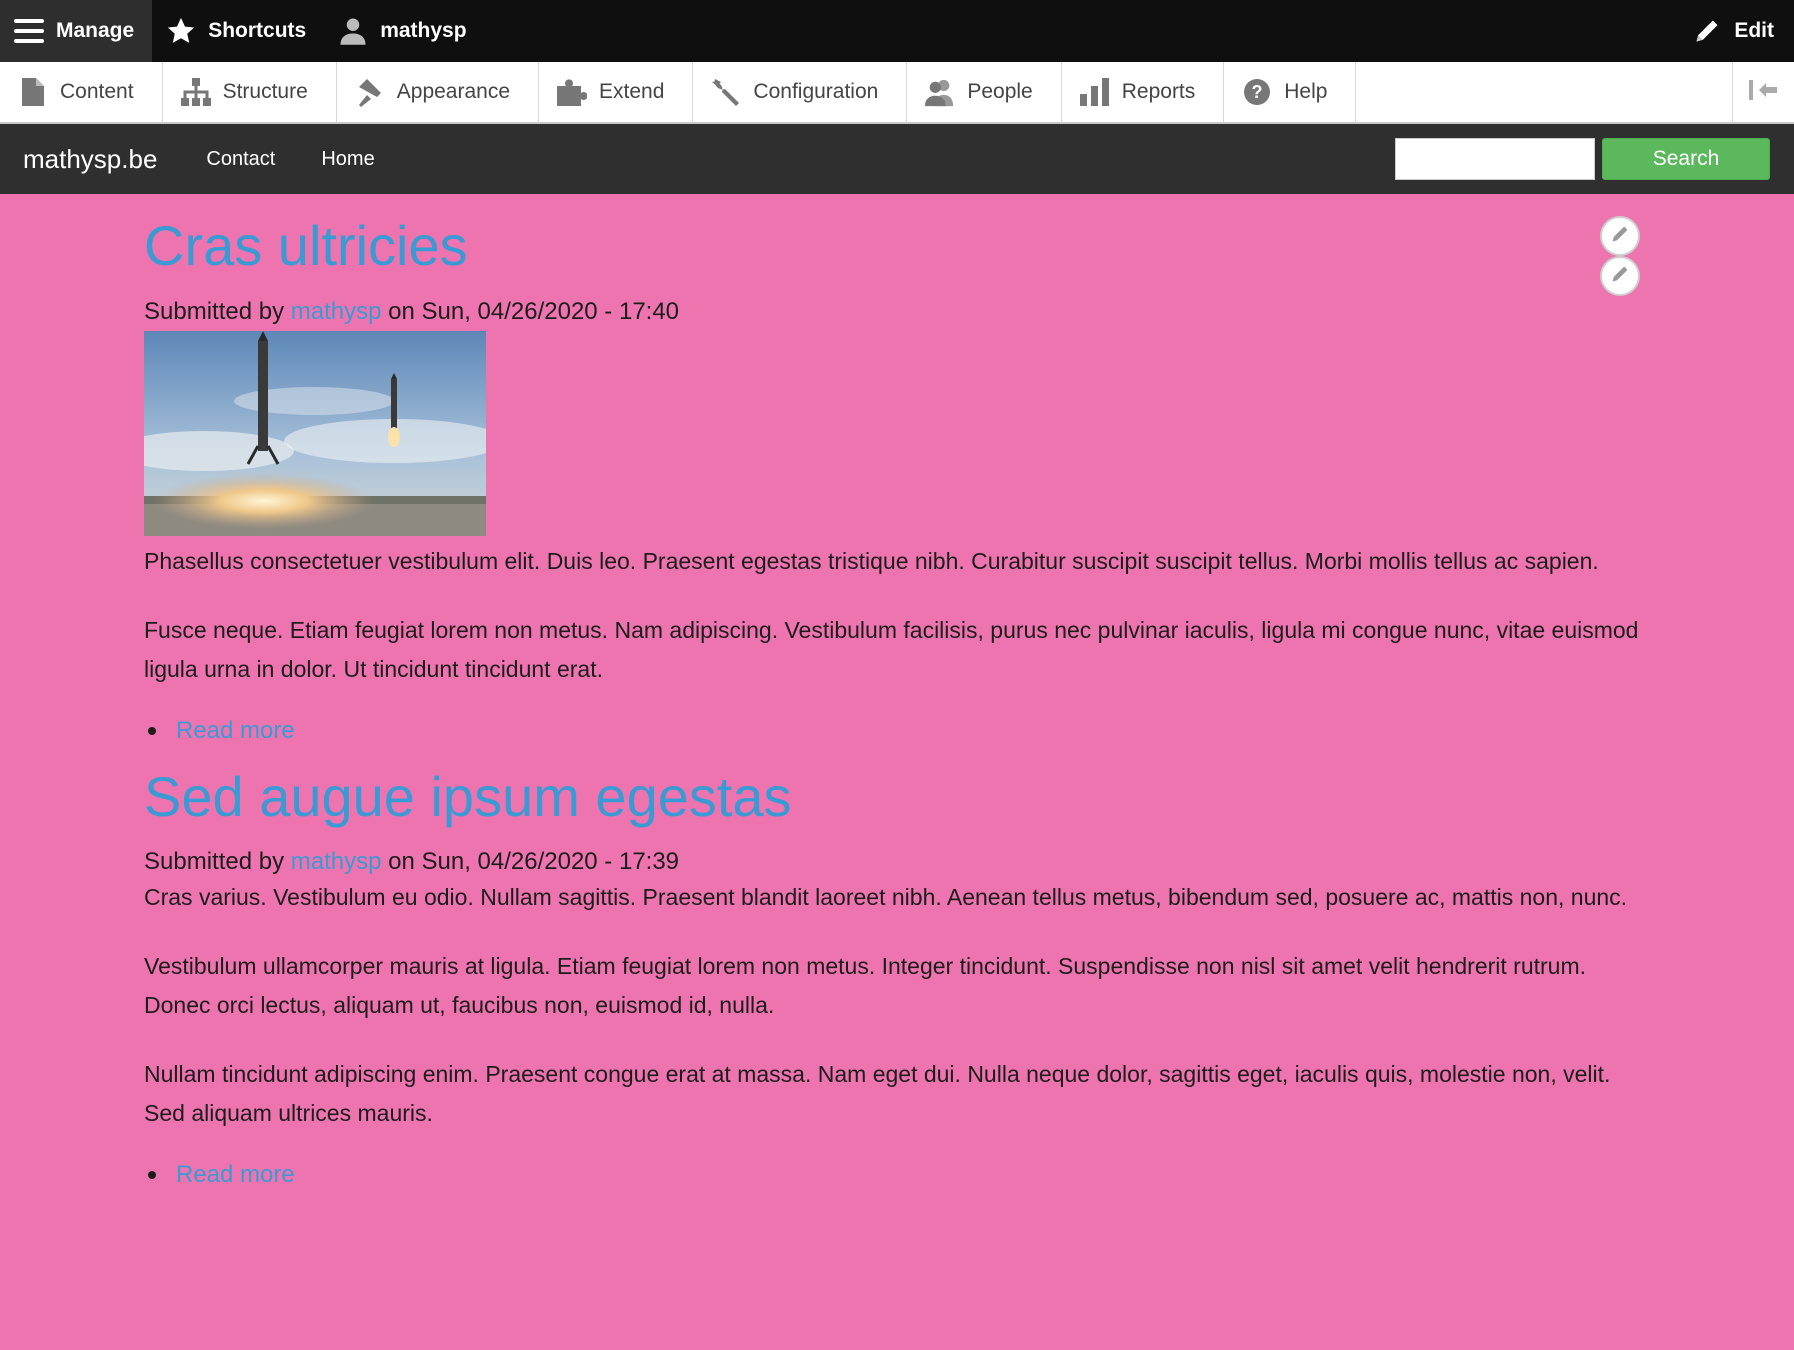 The image size is (1794, 1350). I want to click on user-label: mathysp, so click(423, 30).